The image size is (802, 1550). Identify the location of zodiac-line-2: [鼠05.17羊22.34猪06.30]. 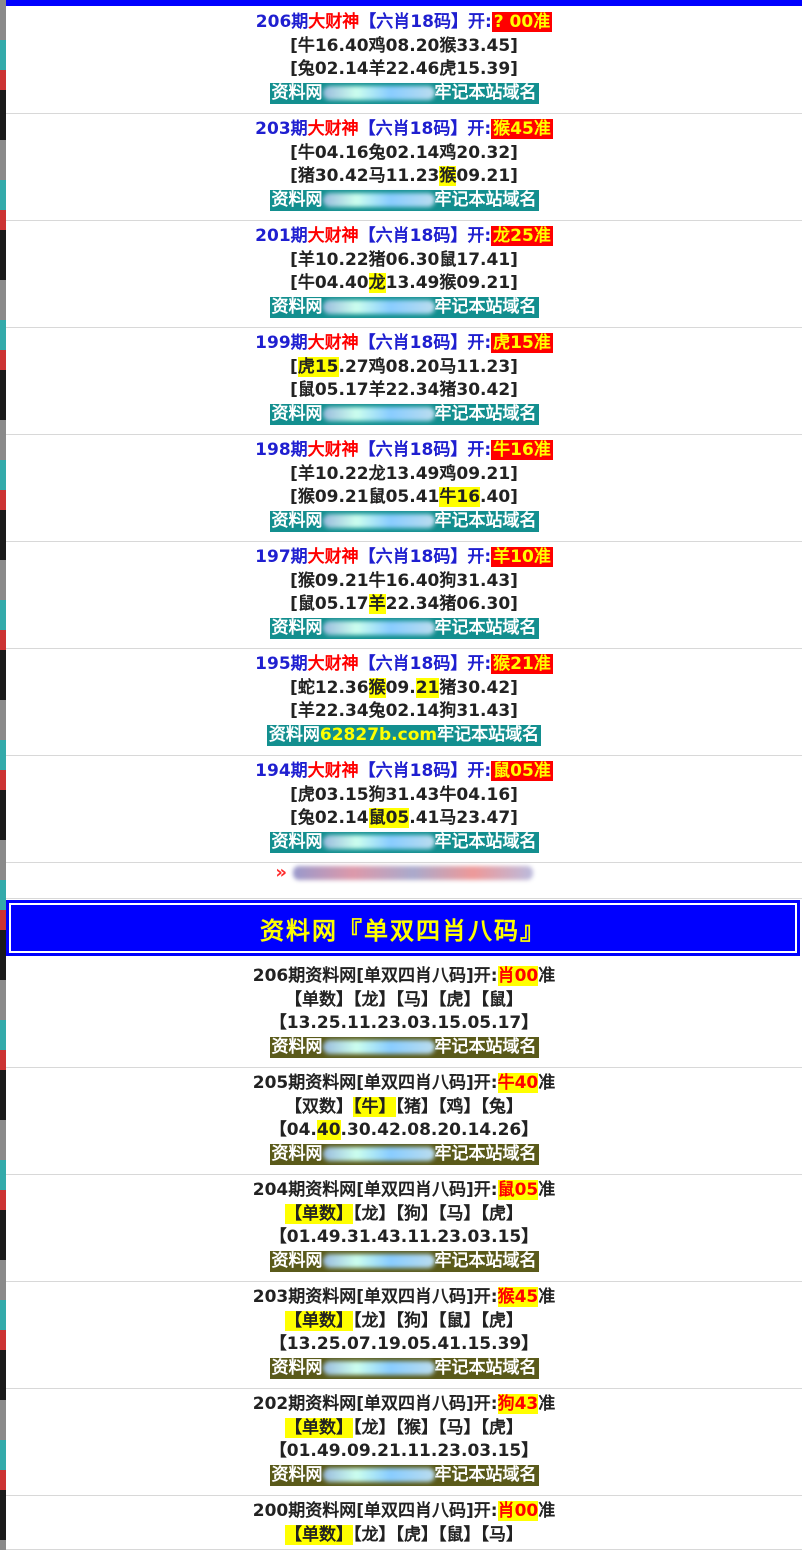
(404, 605).